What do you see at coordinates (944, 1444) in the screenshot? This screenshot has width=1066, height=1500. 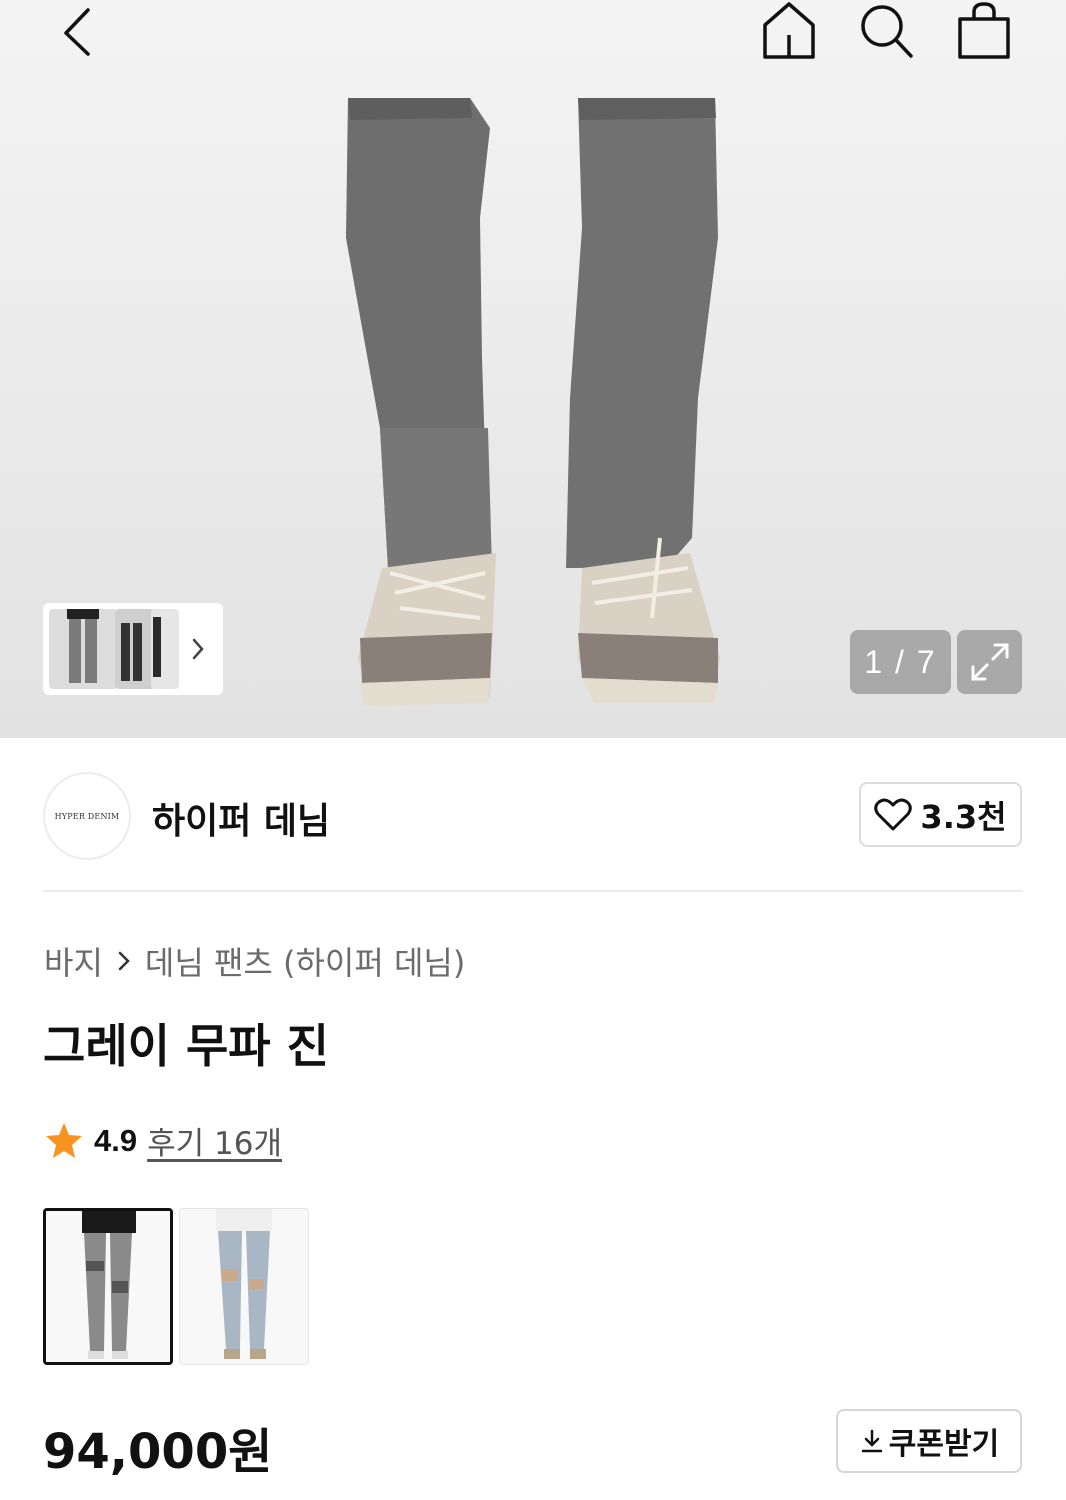 I see `coupon-label: 쿠폰받기` at bounding box center [944, 1444].